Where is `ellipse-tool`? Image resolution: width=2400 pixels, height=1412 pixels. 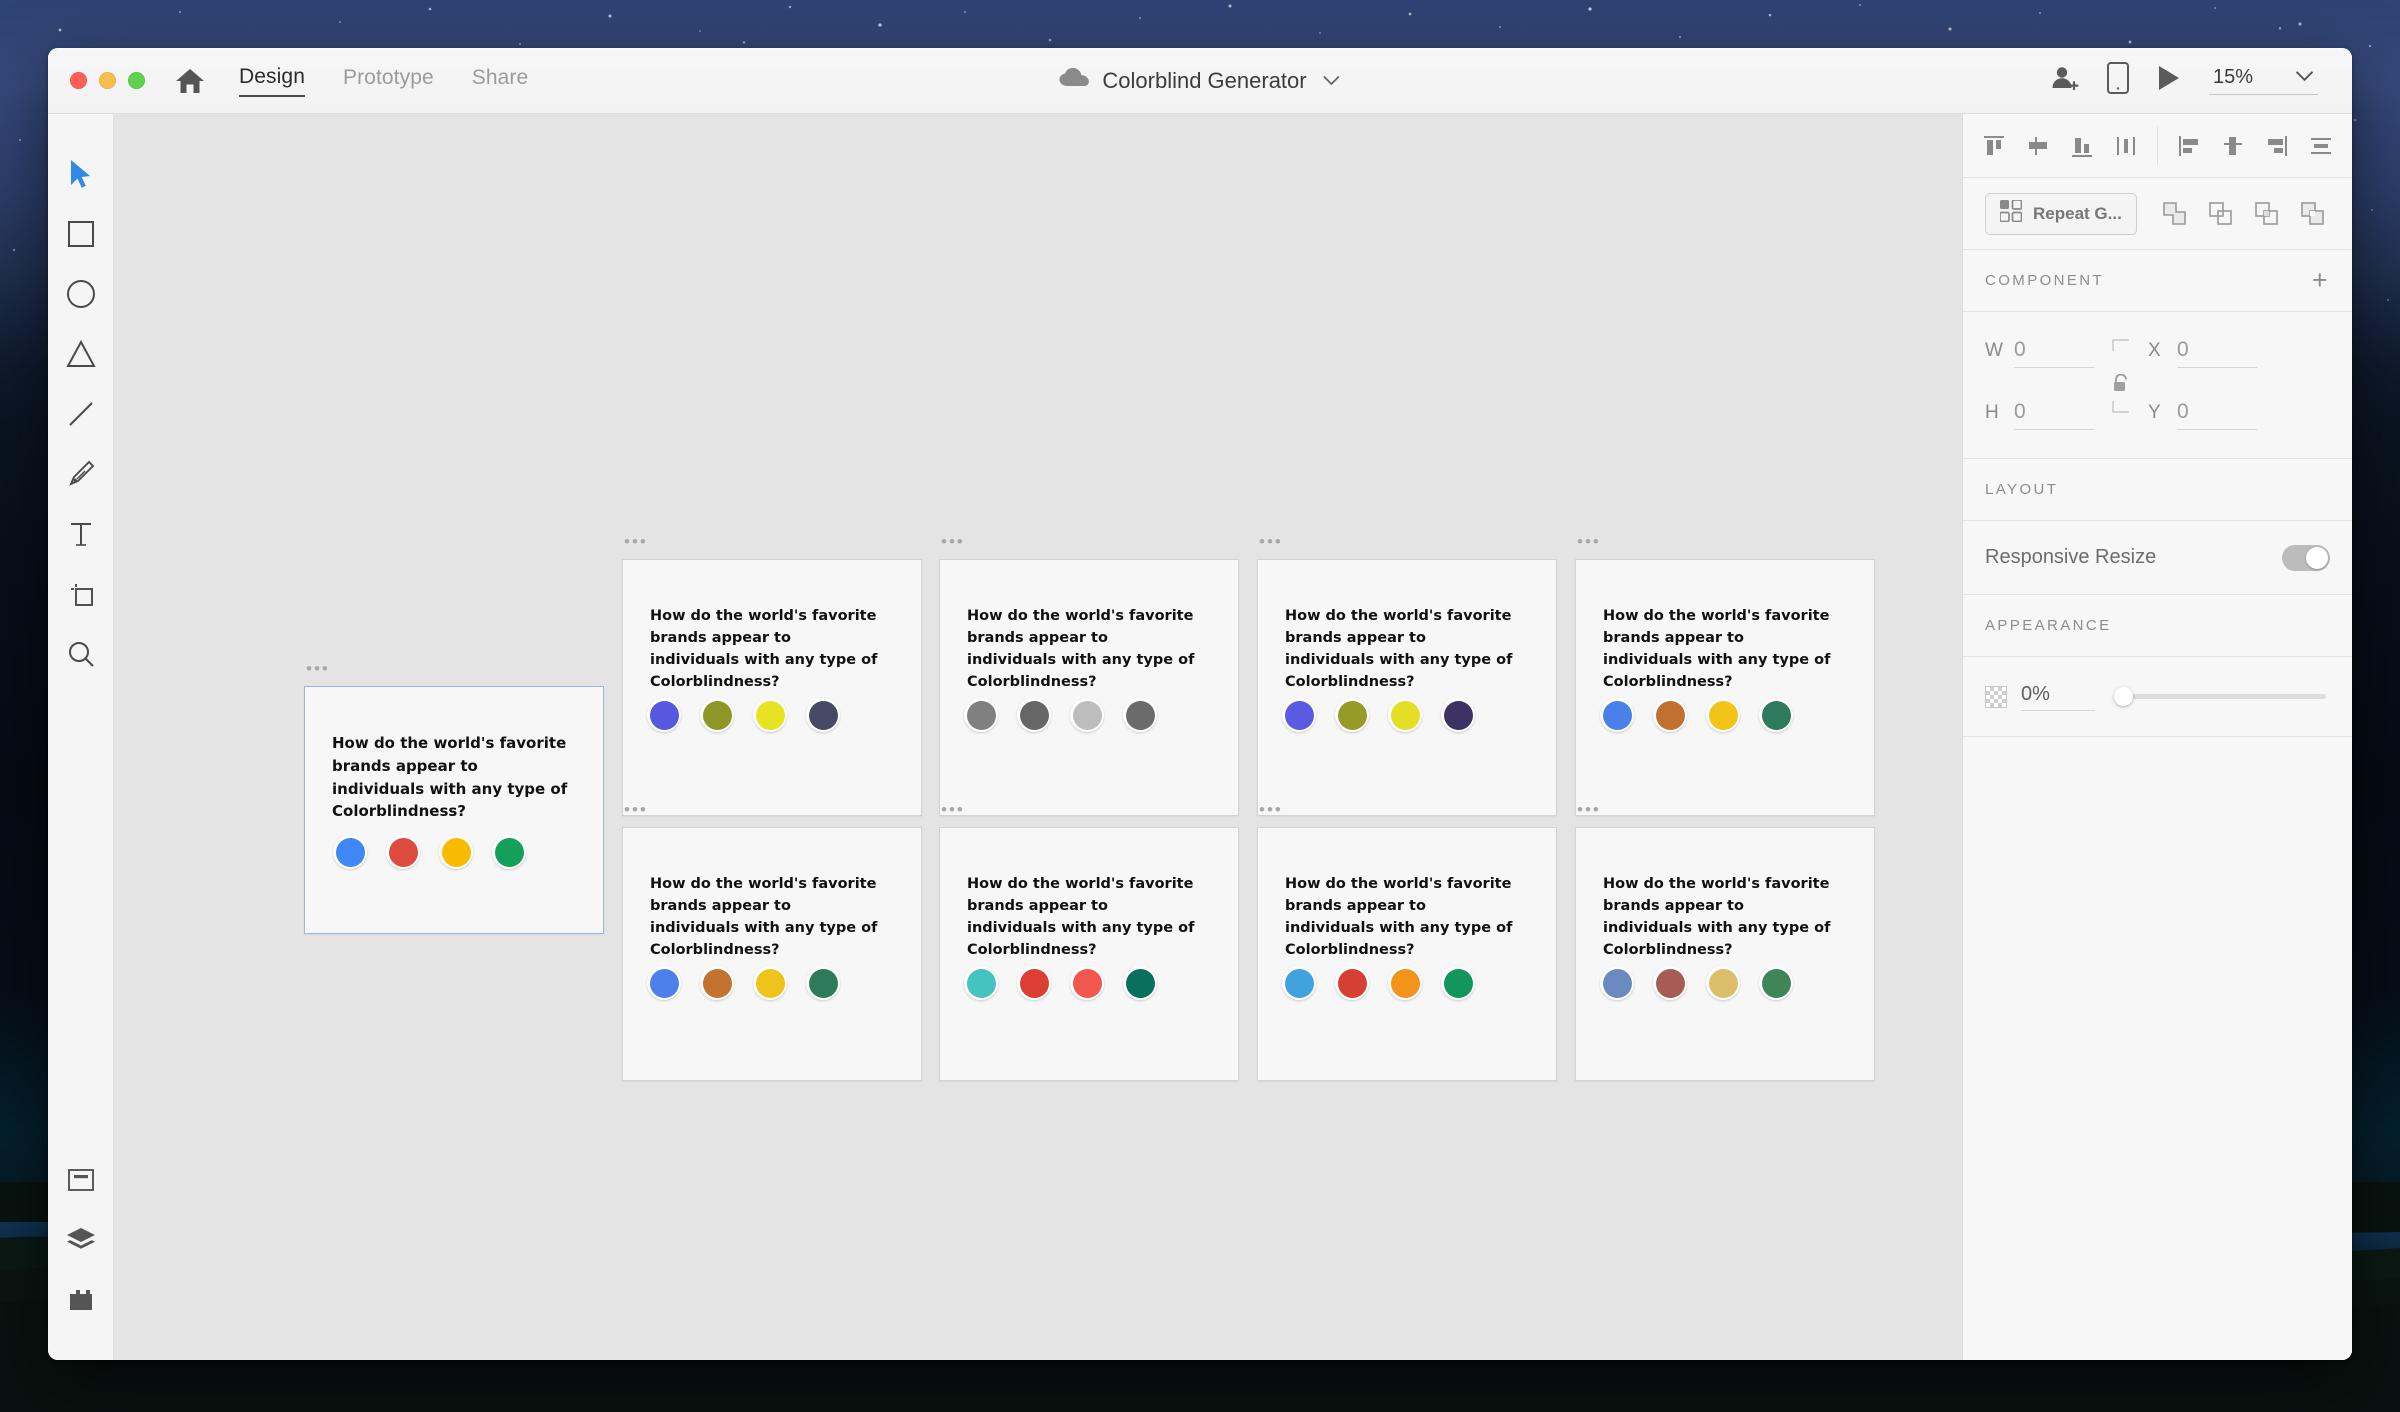 ellipse-tool is located at coordinates (81, 294).